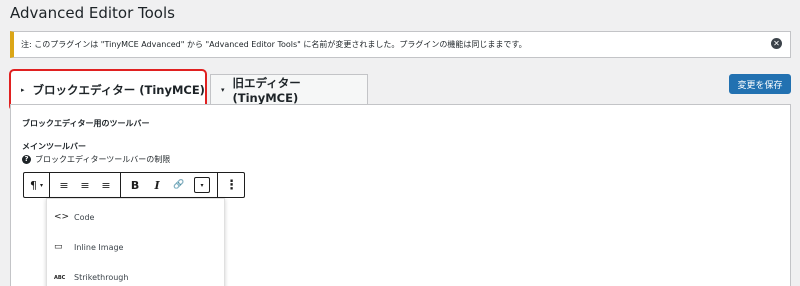  Describe the element at coordinates (179, 185) in the screenshot. I see `link-icon: 🔗` at that location.